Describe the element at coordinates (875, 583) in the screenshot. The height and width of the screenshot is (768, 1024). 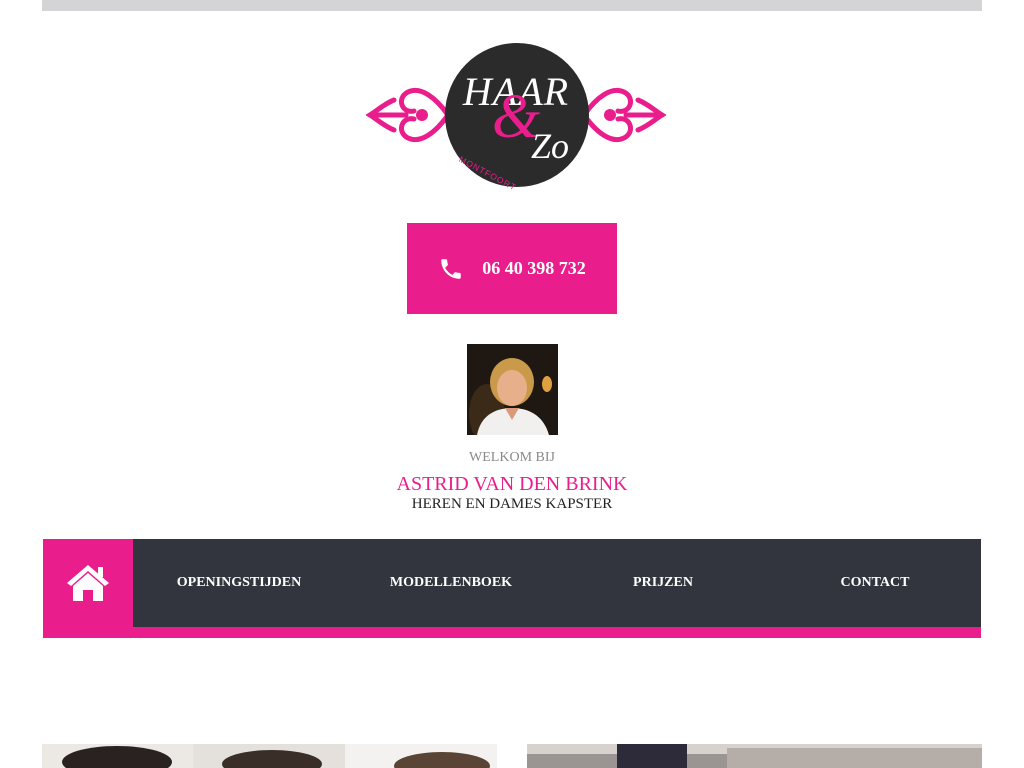
I see `nav-item-contact: CONTACT` at that location.